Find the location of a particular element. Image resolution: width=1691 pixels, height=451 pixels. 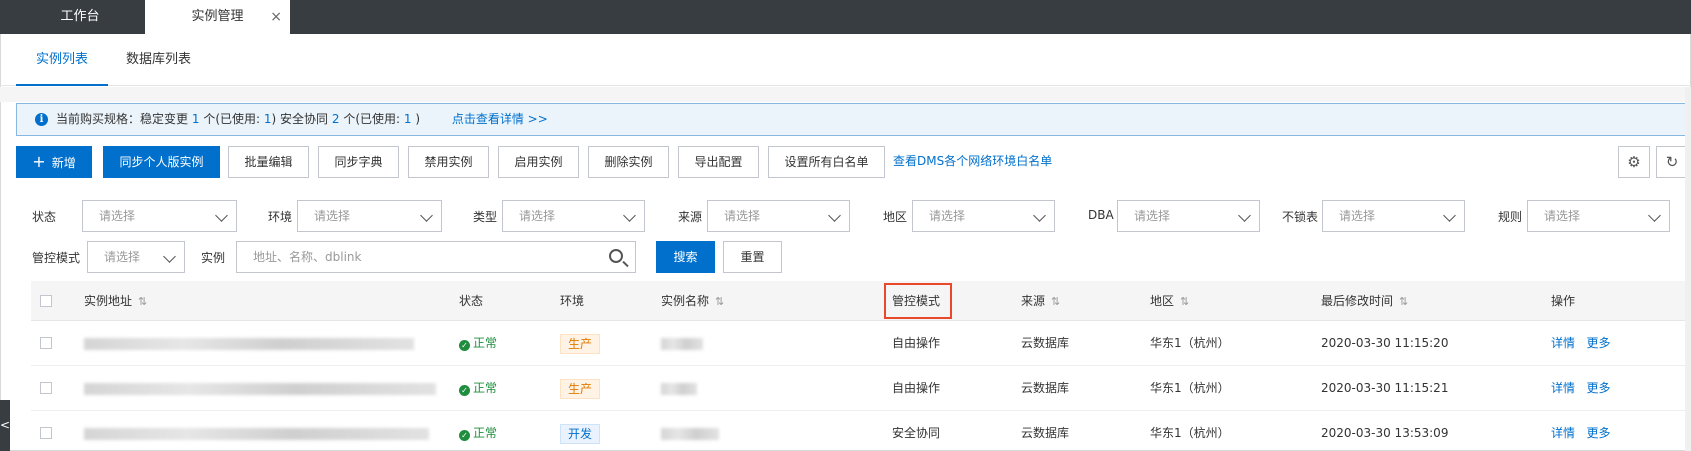

source-select: 请选择 is located at coordinates (778, 216).